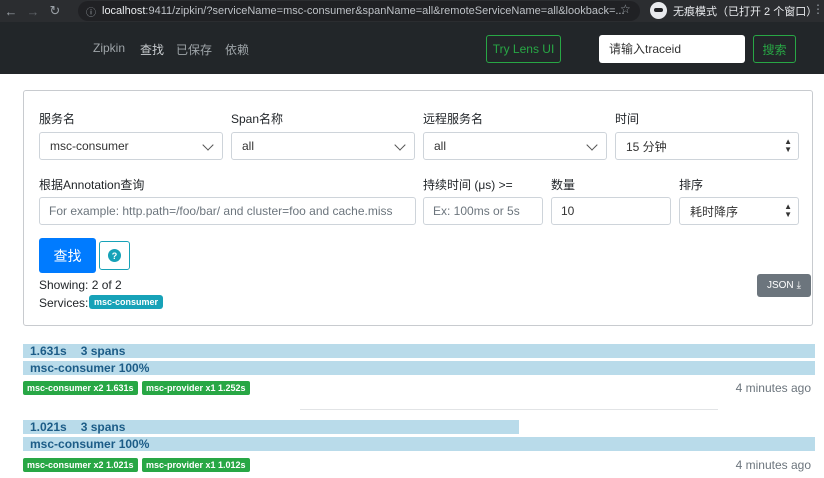  I want to click on span-value: all, so click(248, 146).